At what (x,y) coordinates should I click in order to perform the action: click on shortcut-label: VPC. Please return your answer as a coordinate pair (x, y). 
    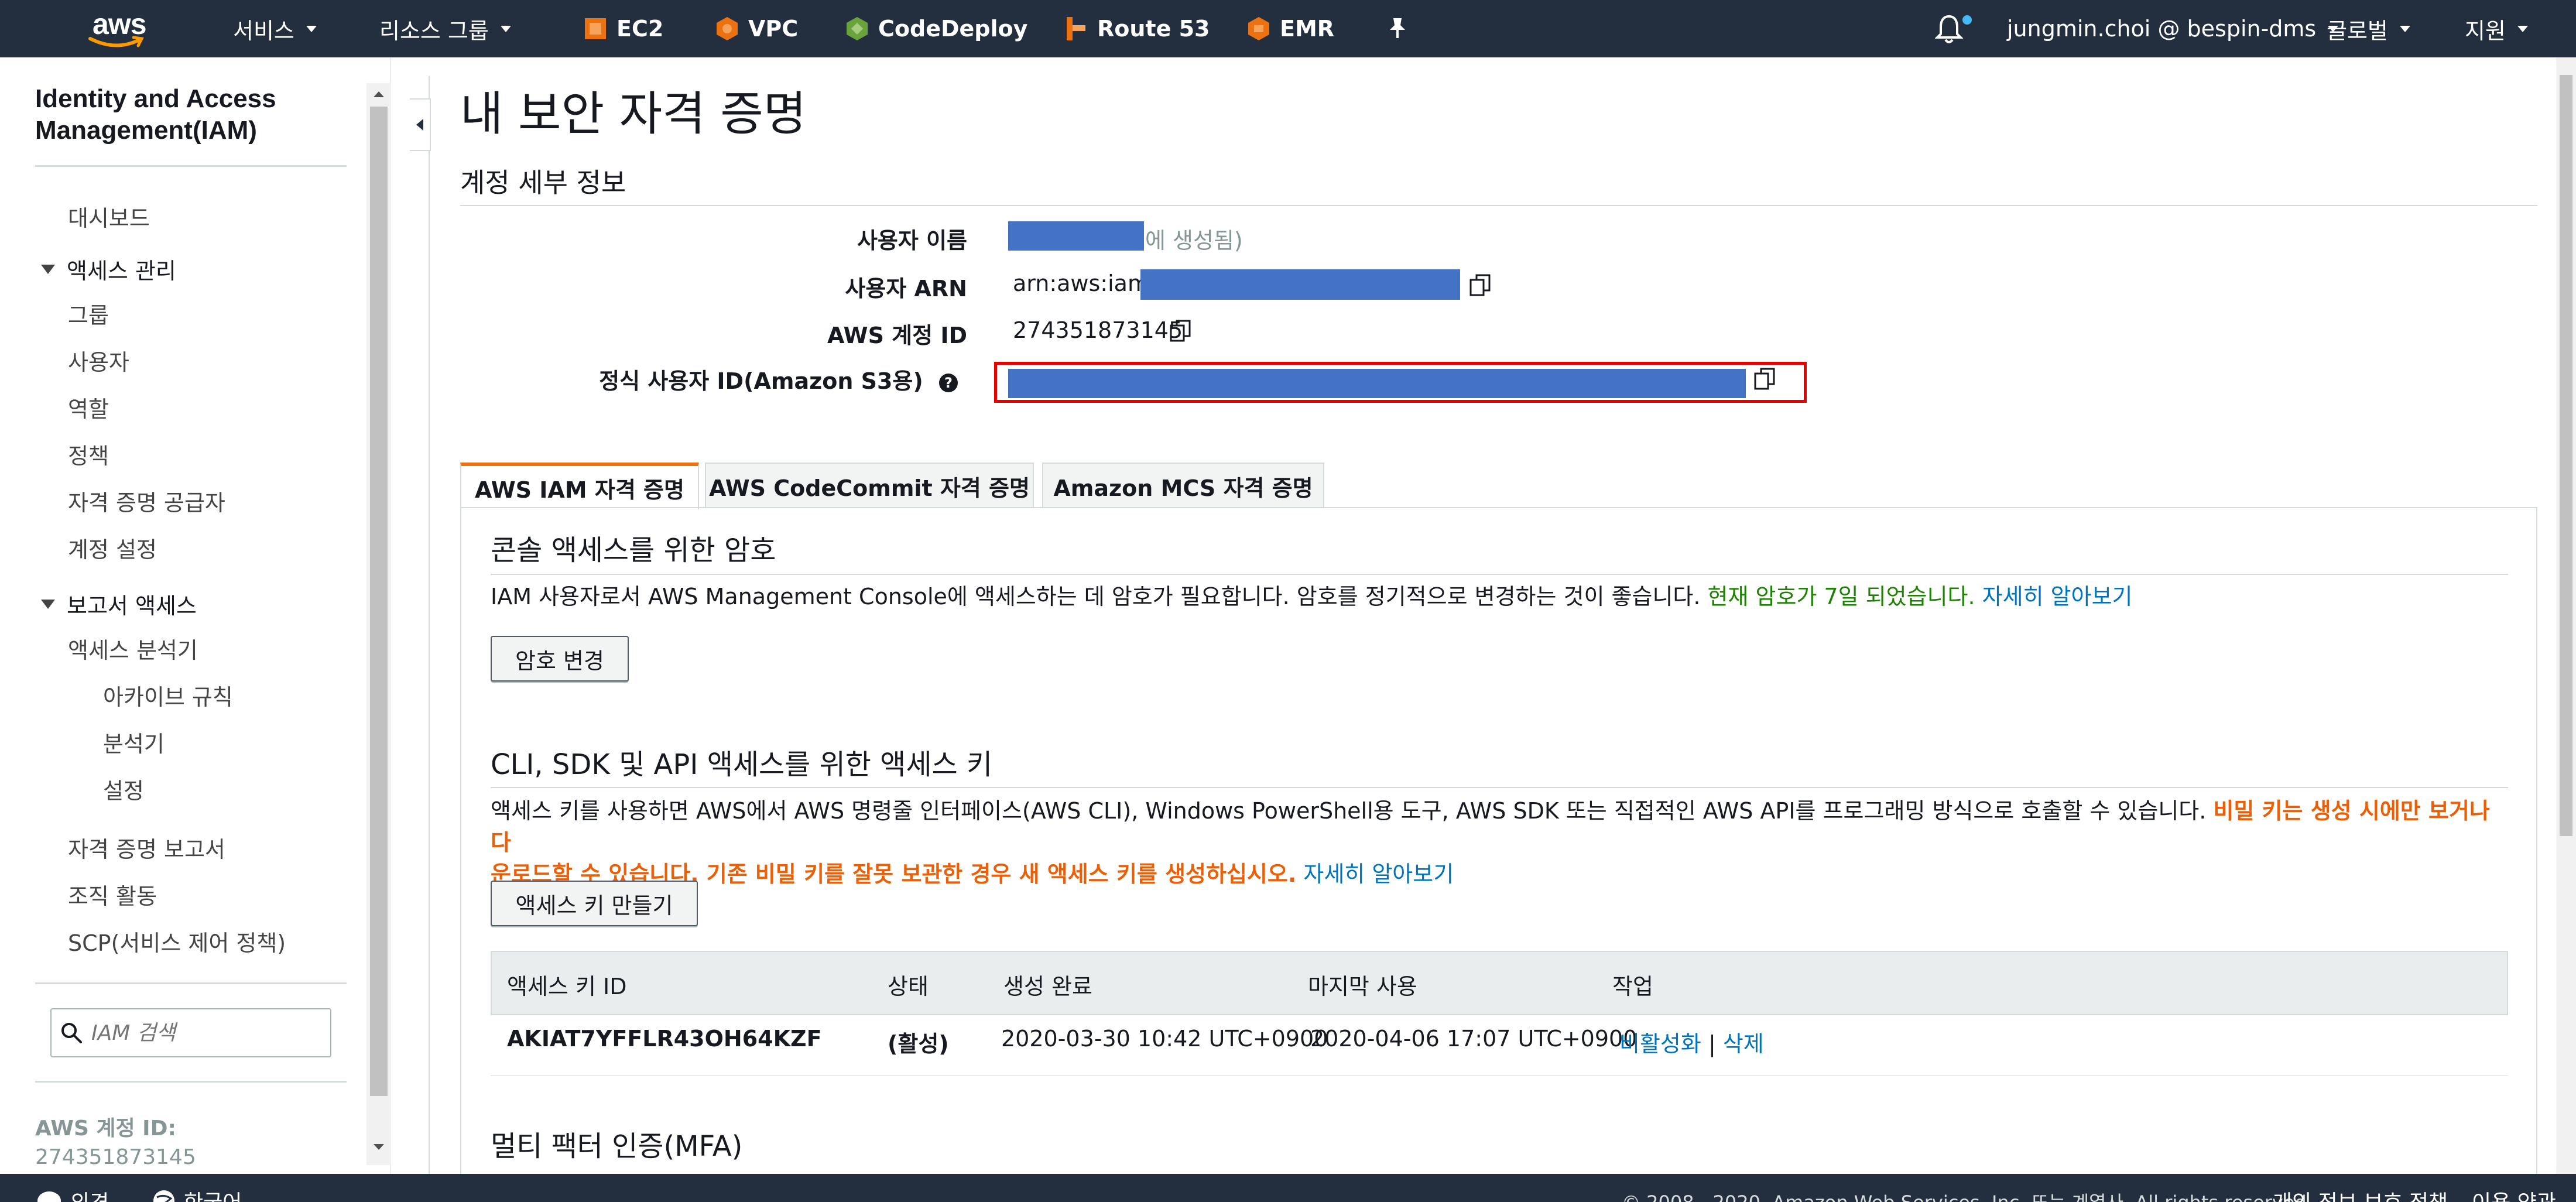
    Looking at the image, I should click on (773, 29).